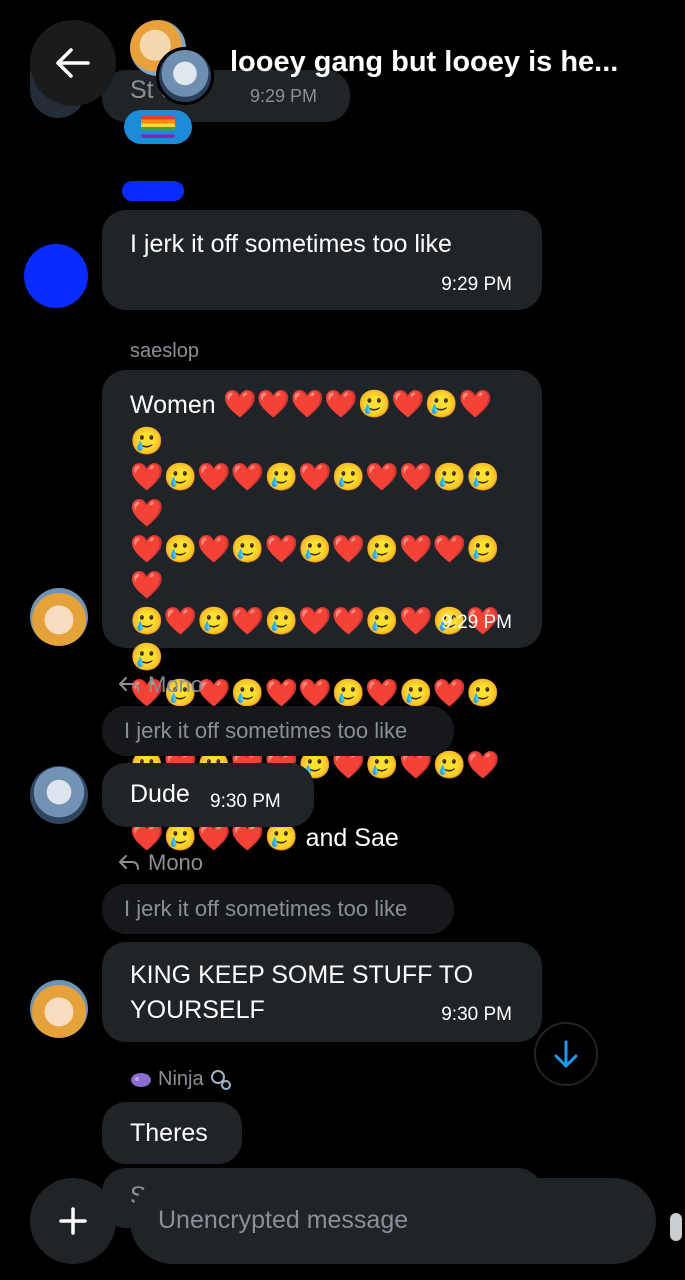 This screenshot has width=685, height=1280. I want to click on plus-icon, so click(73, 1221).